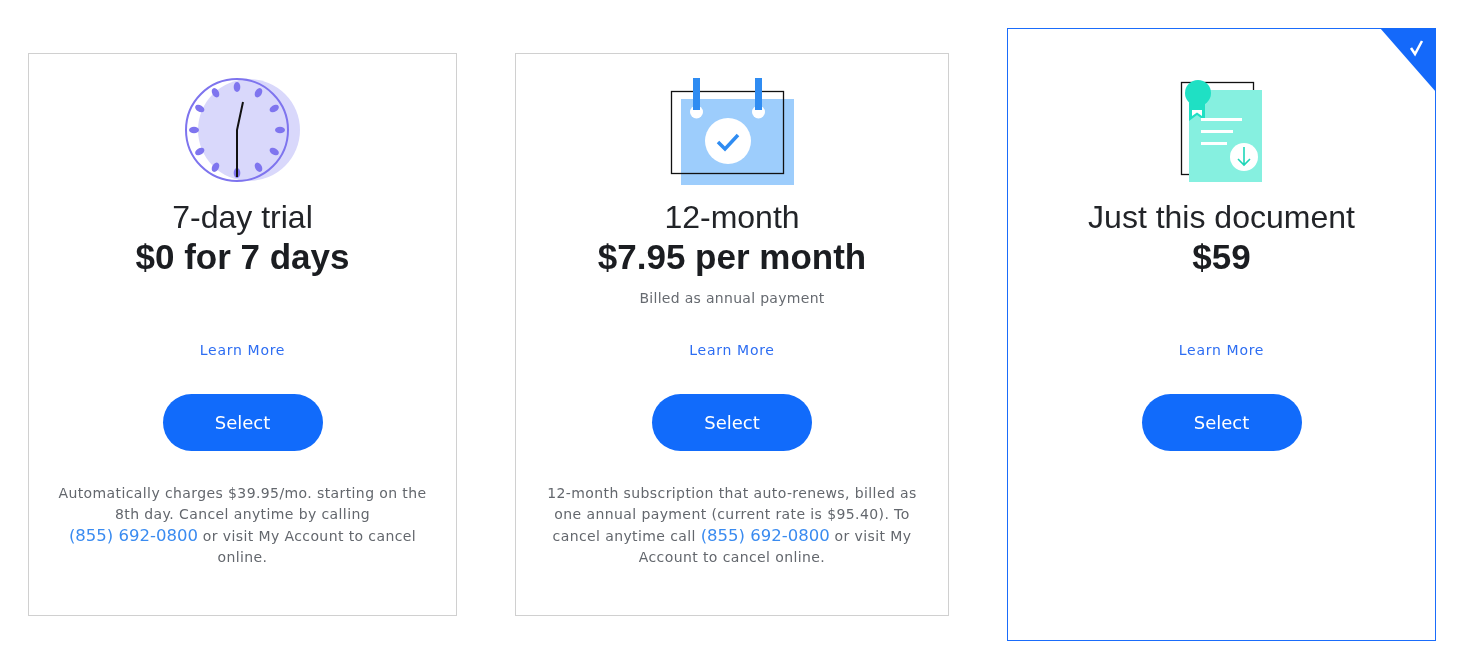  What do you see at coordinates (732, 257) in the screenshot?
I see `plan-price: $7.95 per month` at bounding box center [732, 257].